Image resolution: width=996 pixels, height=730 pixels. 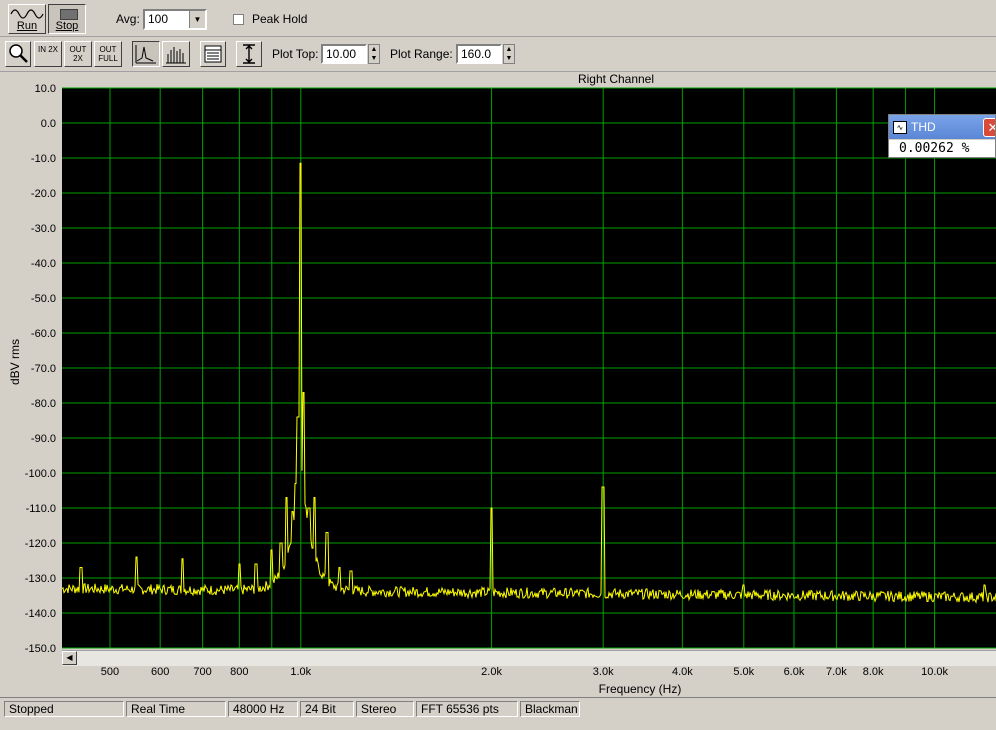 I want to click on stop-button: Stop, so click(x=67, y=19).